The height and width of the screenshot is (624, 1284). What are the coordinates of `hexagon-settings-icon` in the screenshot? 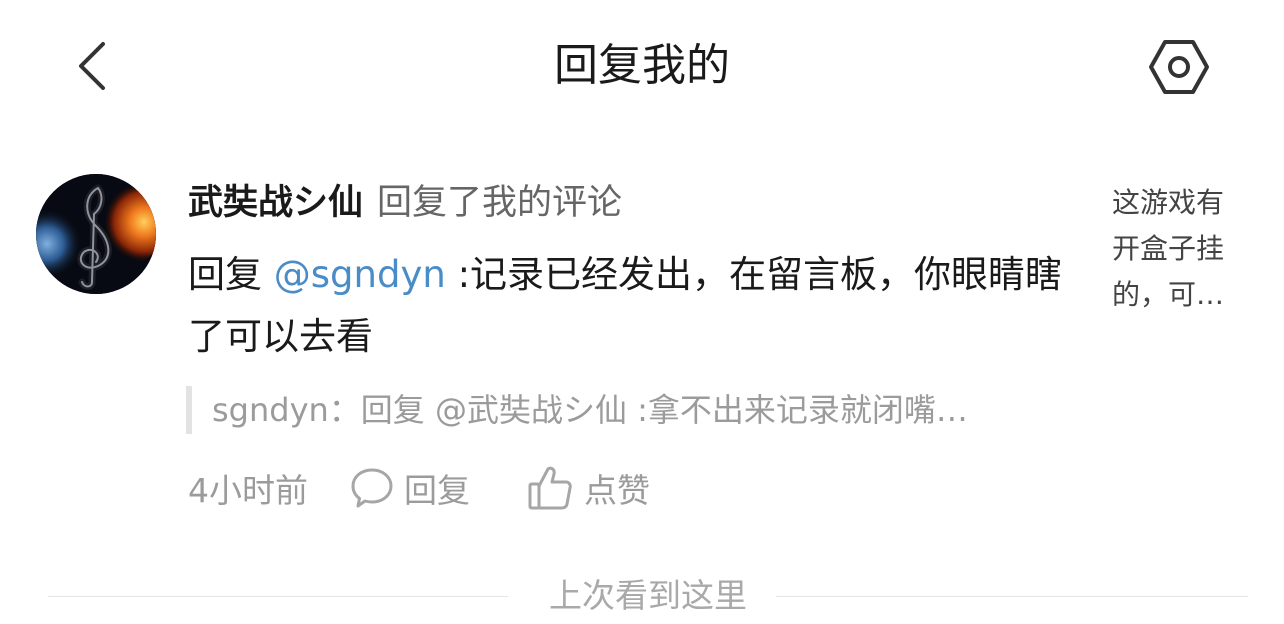 It's located at (1179, 67).